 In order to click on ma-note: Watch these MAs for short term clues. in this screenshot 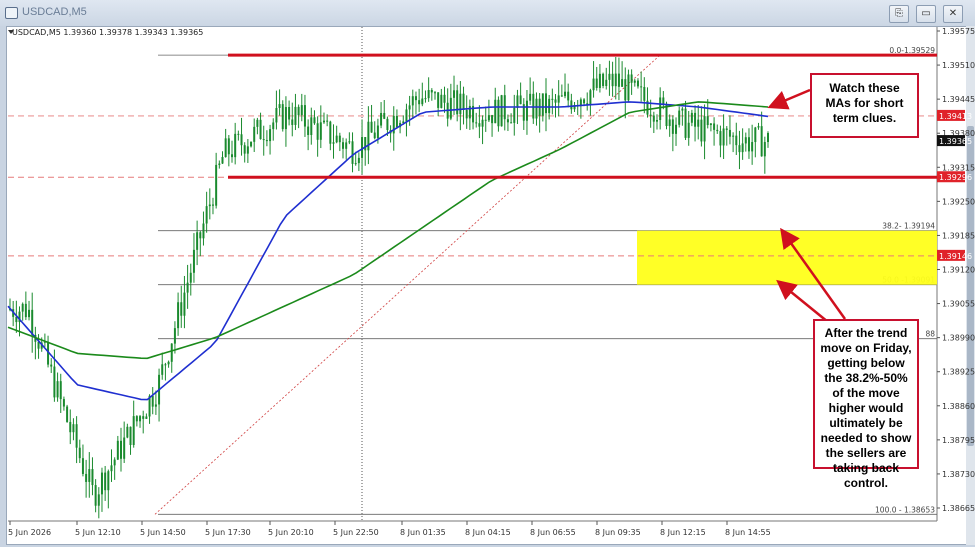, I will do `click(864, 105)`.